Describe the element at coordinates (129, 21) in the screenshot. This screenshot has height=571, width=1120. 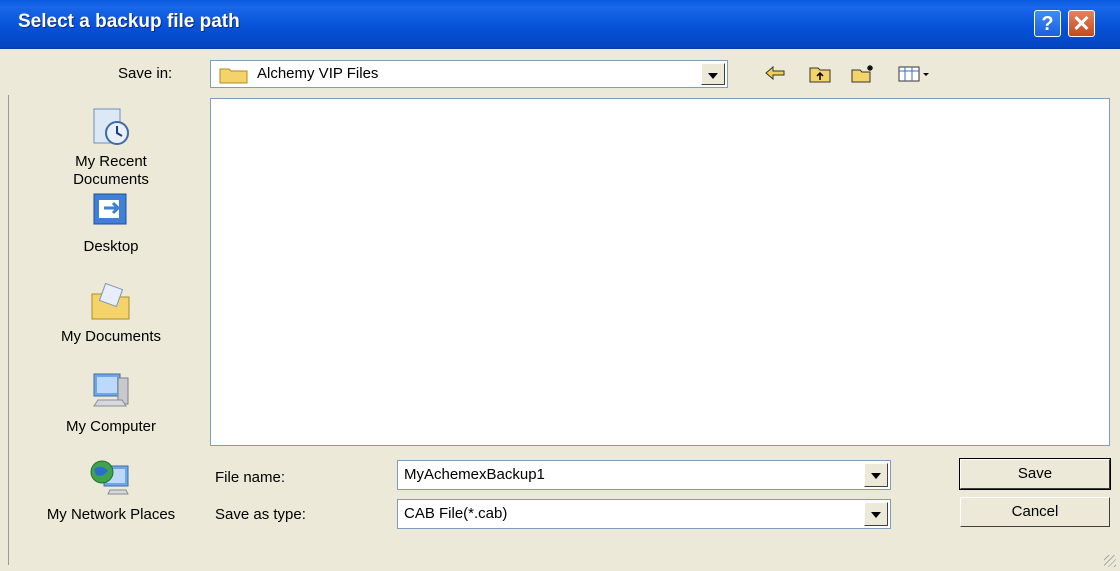
I see `dialog-title: Select a backup file path` at that location.